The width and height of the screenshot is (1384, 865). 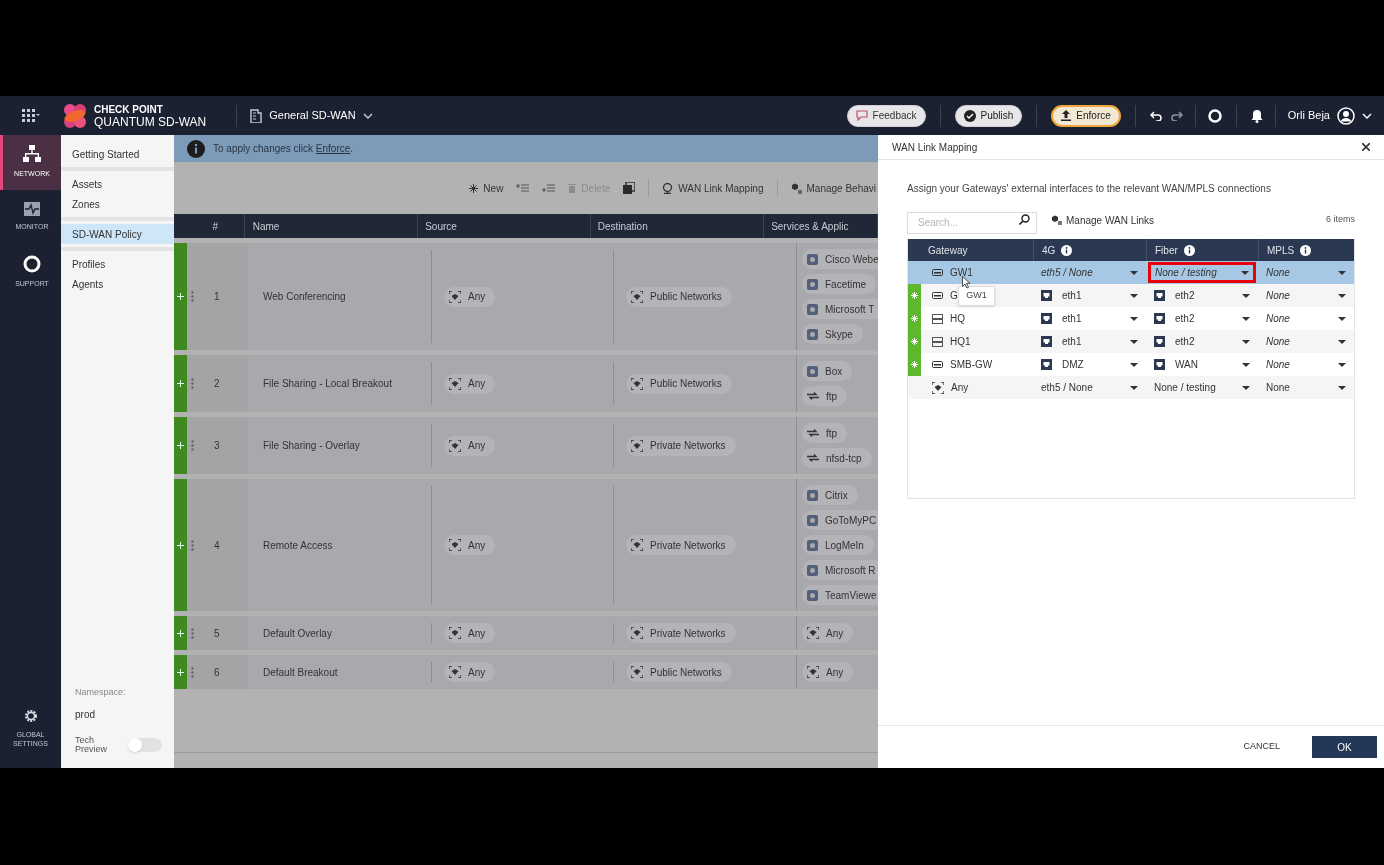 What do you see at coordinates (1308, 115) in the screenshot?
I see `user-name: Orli Beja` at bounding box center [1308, 115].